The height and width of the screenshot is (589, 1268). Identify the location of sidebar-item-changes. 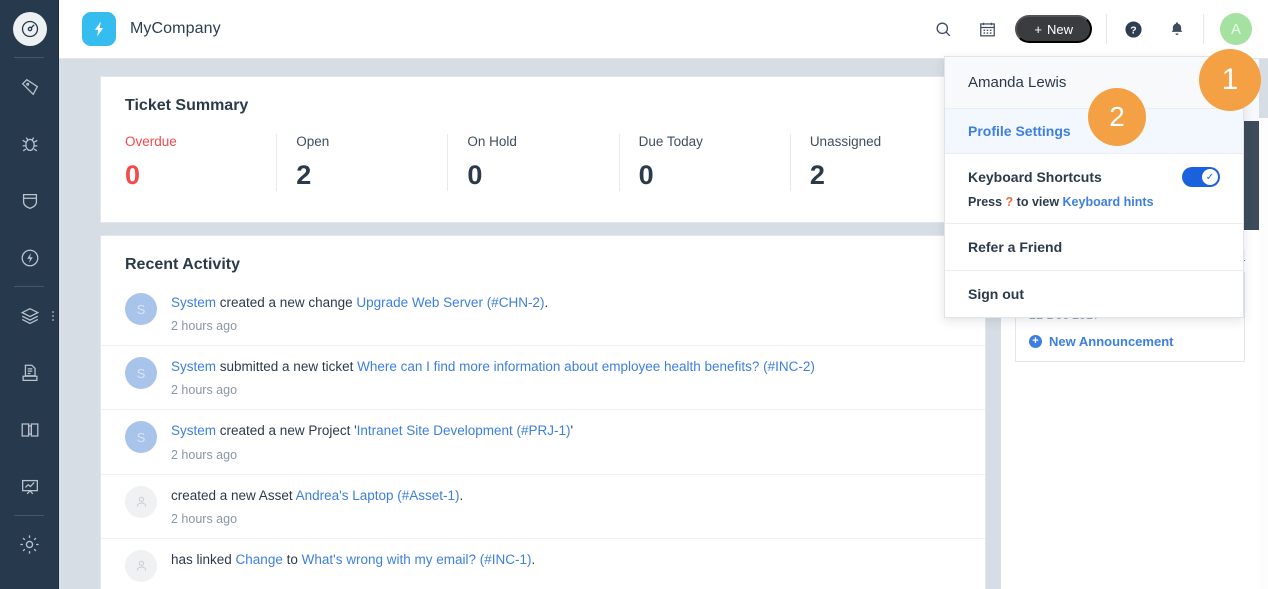
(29, 200).